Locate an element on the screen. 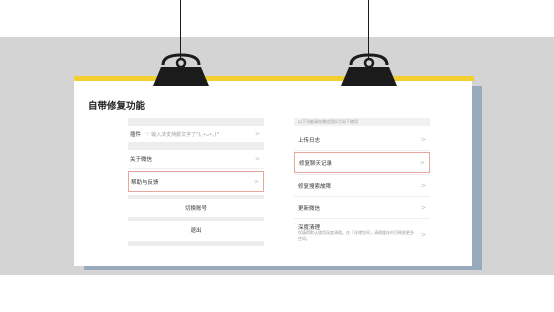 This screenshot has height=312, width=554. plugin-row: 插件 ♡ 输入法支持颜文字了°(｡•ᴗ•｡)° > is located at coordinates (196, 134).